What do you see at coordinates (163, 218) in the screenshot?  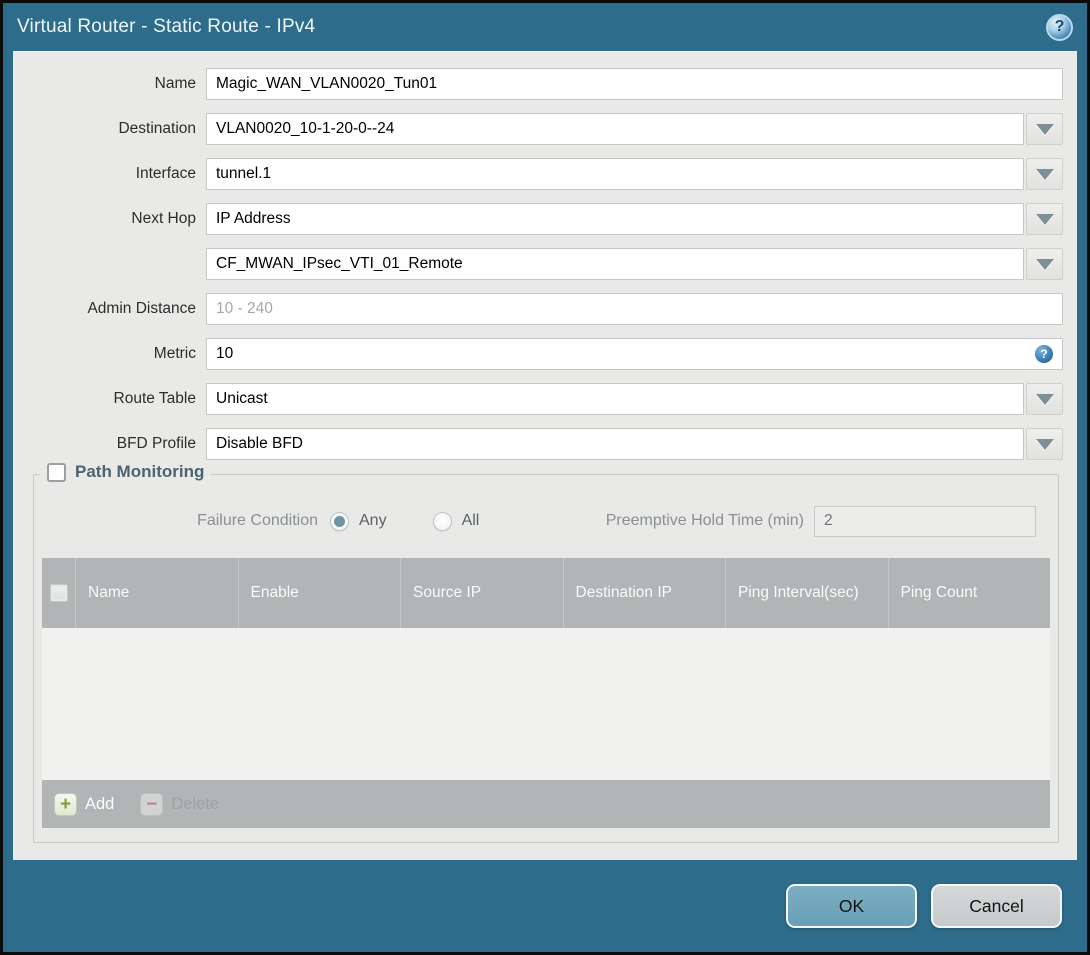 I see `next-hop-label: Next Hop` at bounding box center [163, 218].